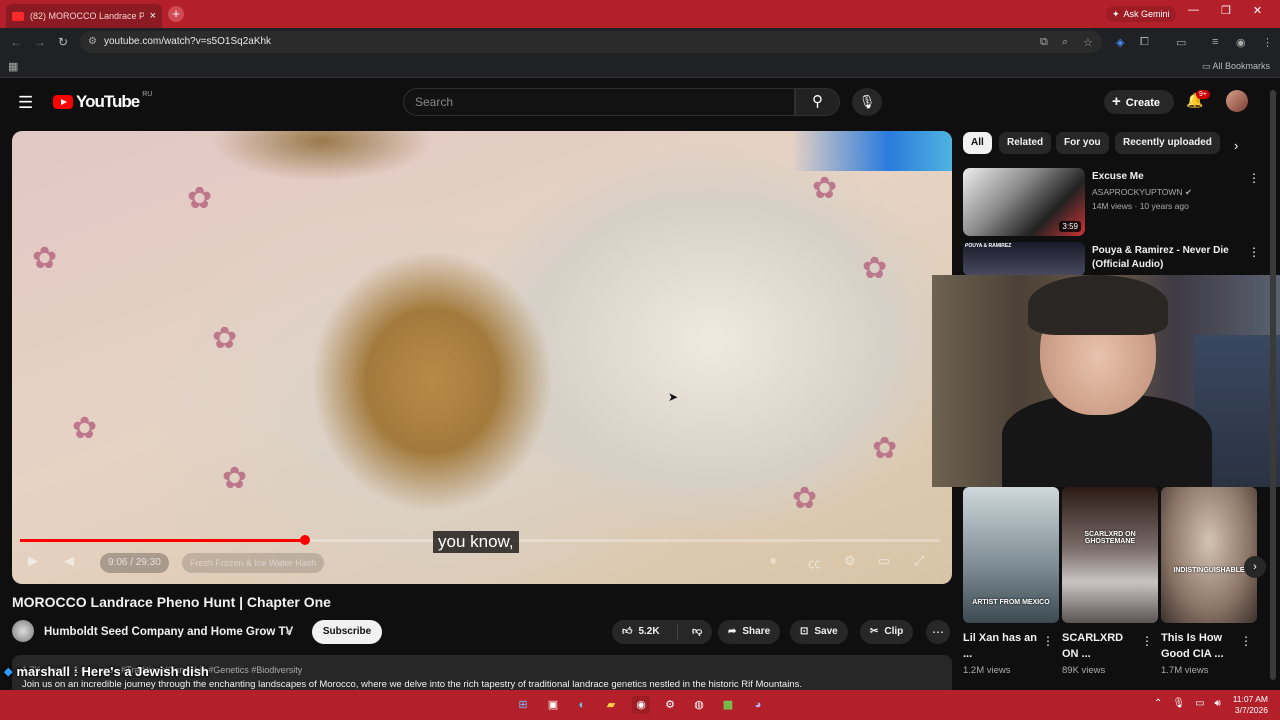  I want to click on steam-icon: ⚙, so click(670, 705).